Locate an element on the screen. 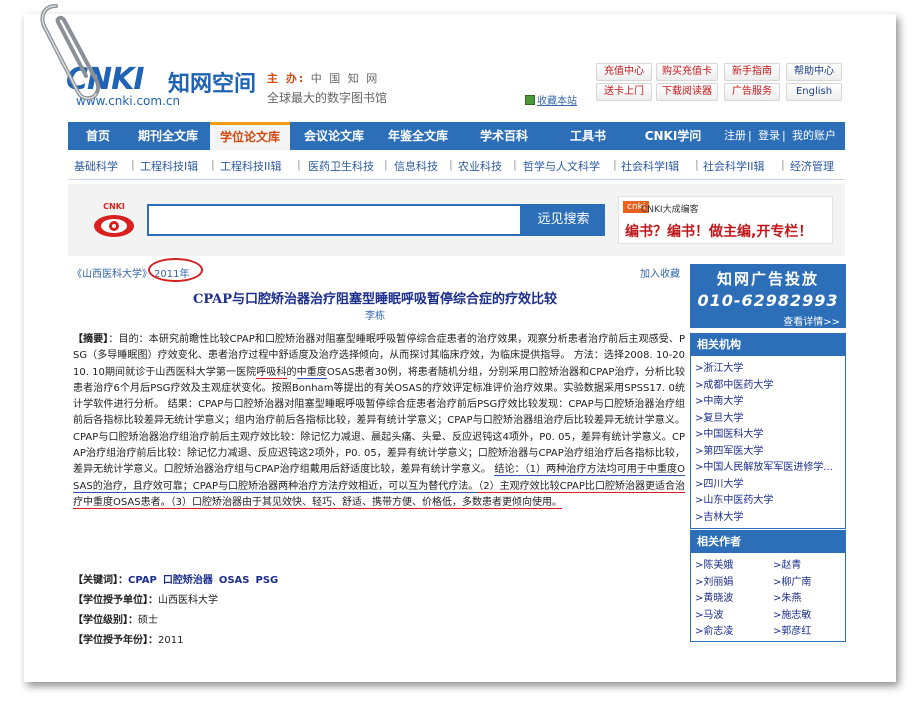 The image size is (917, 704). sponsor-label: 主 办: is located at coordinates (286, 78).